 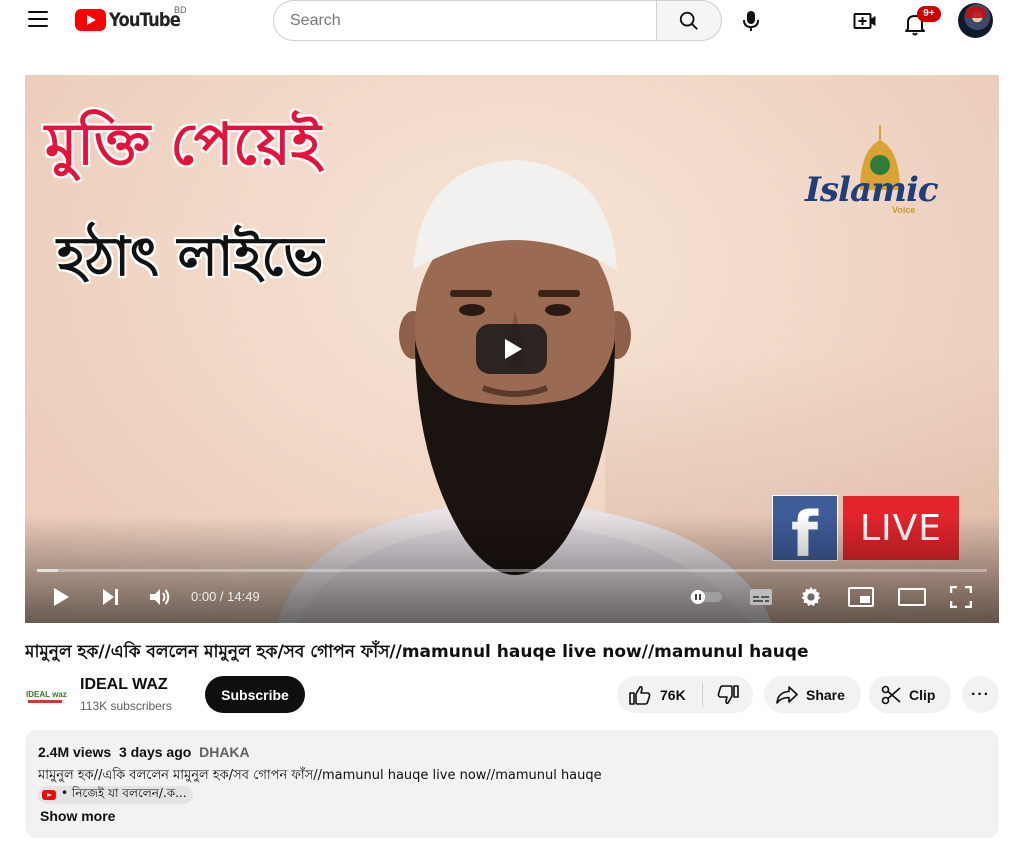 I want to click on more-actions-button: ···, so click(x=980, y=694).